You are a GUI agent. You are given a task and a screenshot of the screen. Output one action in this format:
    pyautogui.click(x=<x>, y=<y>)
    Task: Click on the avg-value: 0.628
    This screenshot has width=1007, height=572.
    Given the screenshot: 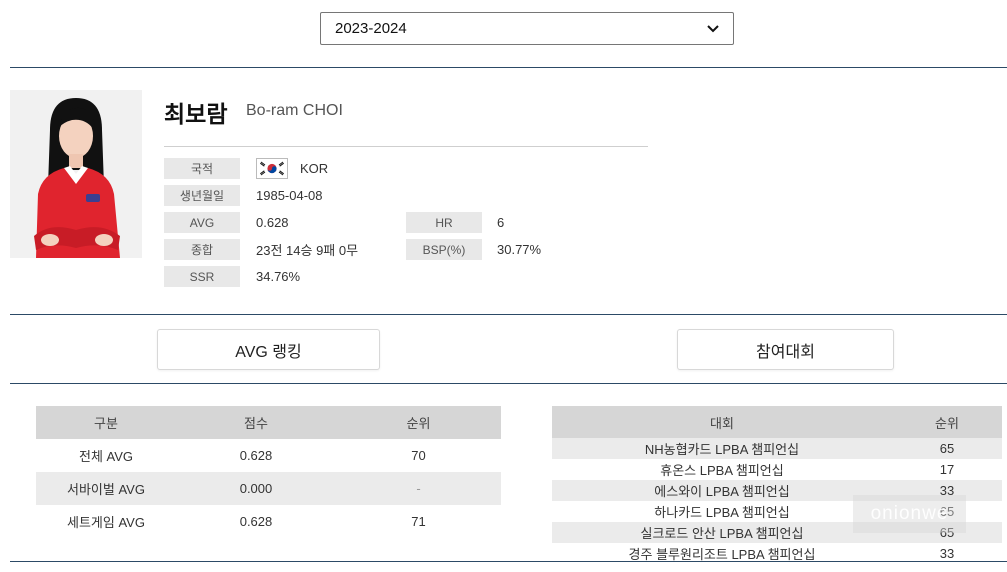 What is the action you would take?
    pyautogui.click(x=272, y=222)
    